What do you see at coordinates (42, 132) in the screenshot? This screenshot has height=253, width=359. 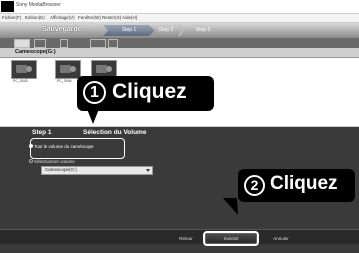 I see `panel-step-label: Step 1` at bounding box center [42, 132].